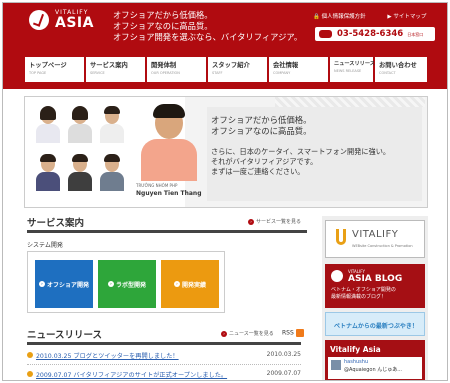 The height and width of the screenshot is (383, 450). What do you see at coordinates (301, 151) in the screenshot?
I see `hero-body-line: さらに、日本のケータイ、スマートフォン開発に強い。` at bounding box center [301, 151].